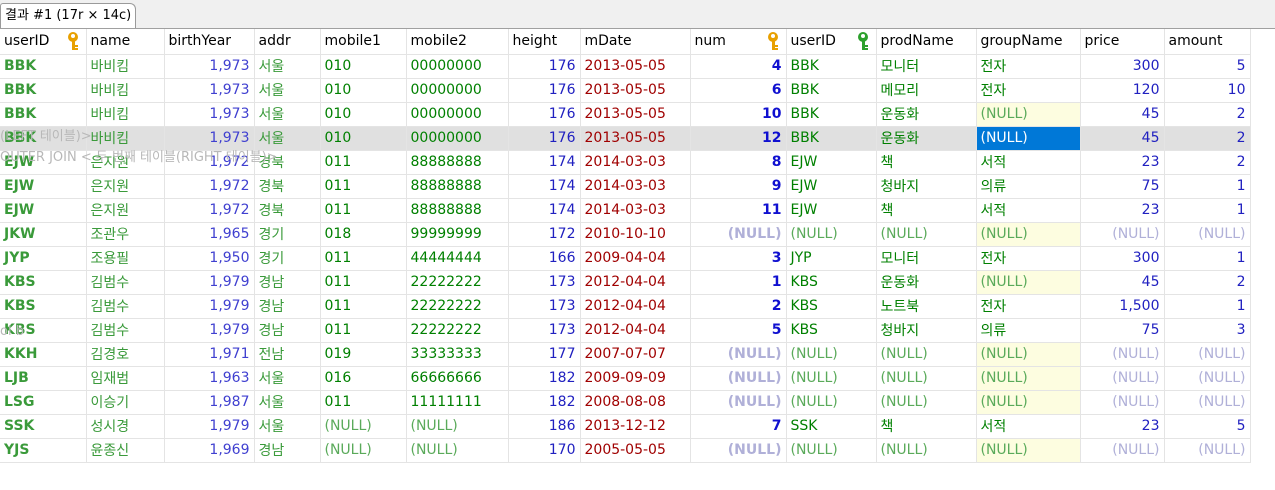 This screenshot has width=1275, height=490. Describe the element at coordinates (1028, 258) in the screenshot. I see `cell-groupname: 전자` at that location.